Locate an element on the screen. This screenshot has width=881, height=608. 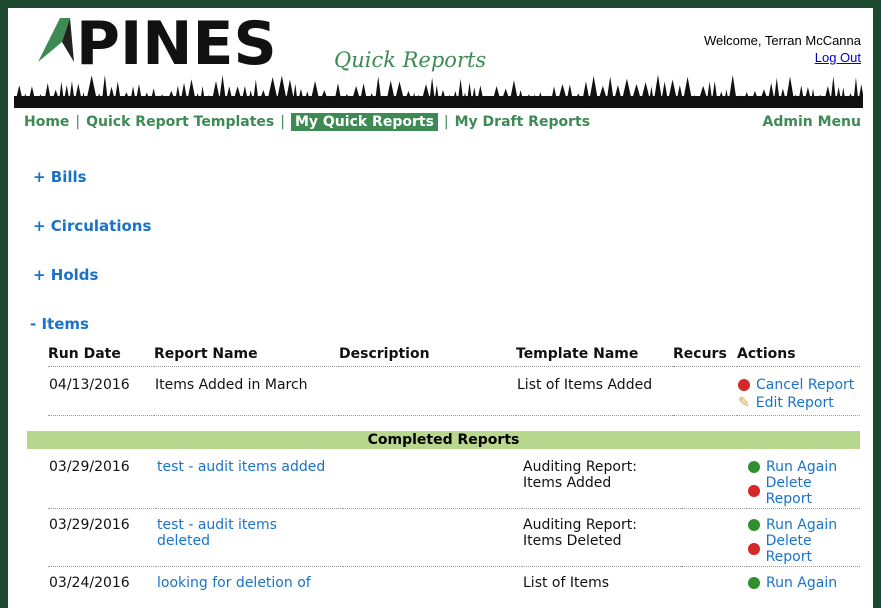
report-name: Items Added in March is located at coordinates (246, 391).